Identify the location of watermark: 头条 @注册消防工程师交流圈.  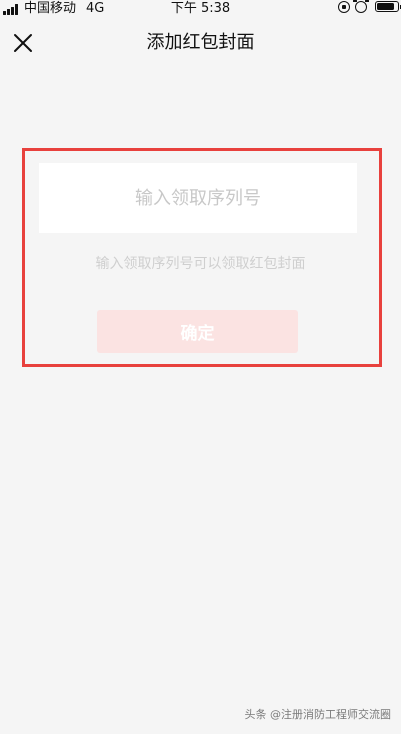
(318, 714).